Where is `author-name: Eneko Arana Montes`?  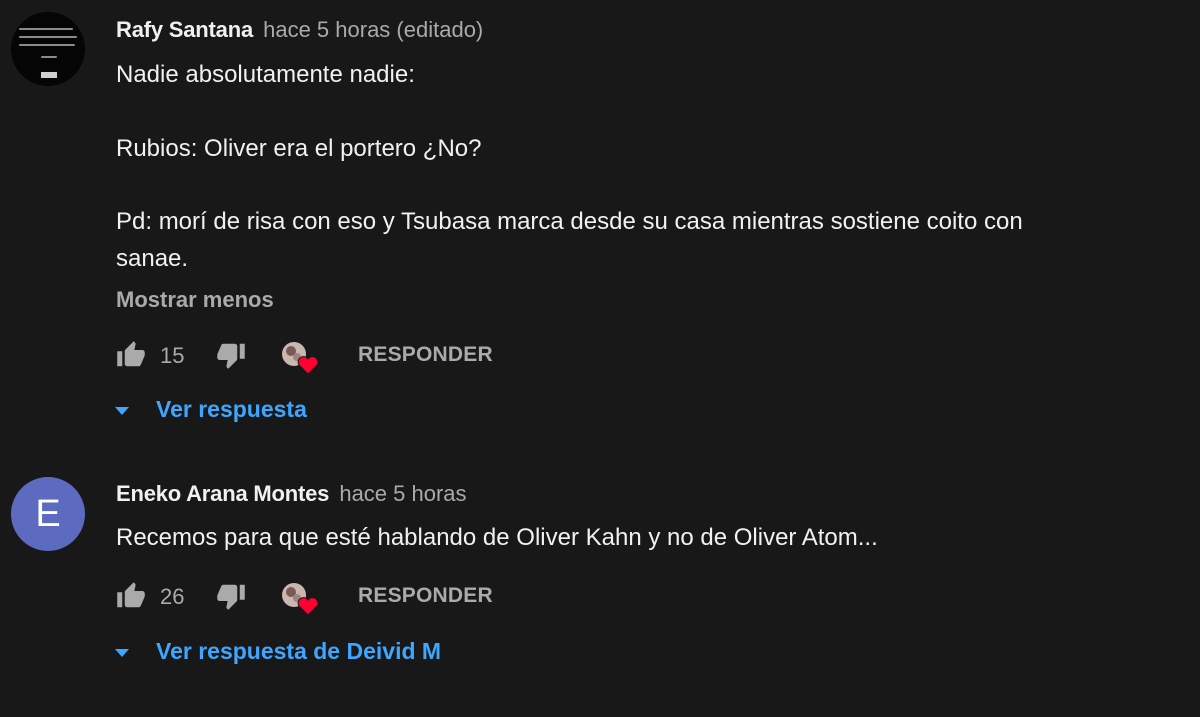 author-name: Eneko Arana Montes is located at coordinates (222, 493).